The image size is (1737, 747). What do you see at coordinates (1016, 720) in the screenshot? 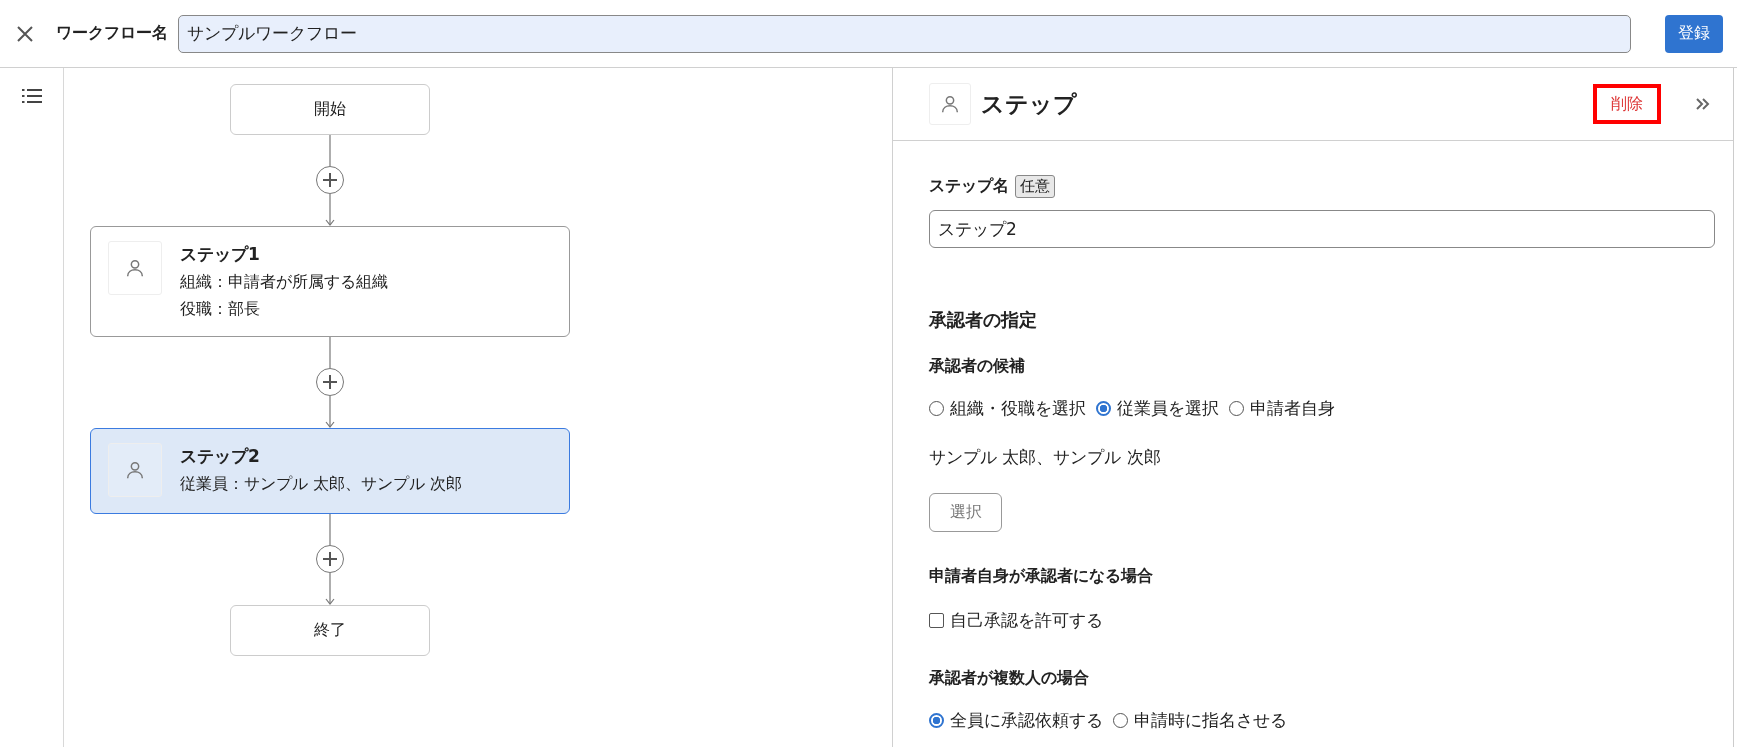
I see `radio-option: 全員に承認依頼する` at bounding box center [1016, 720].